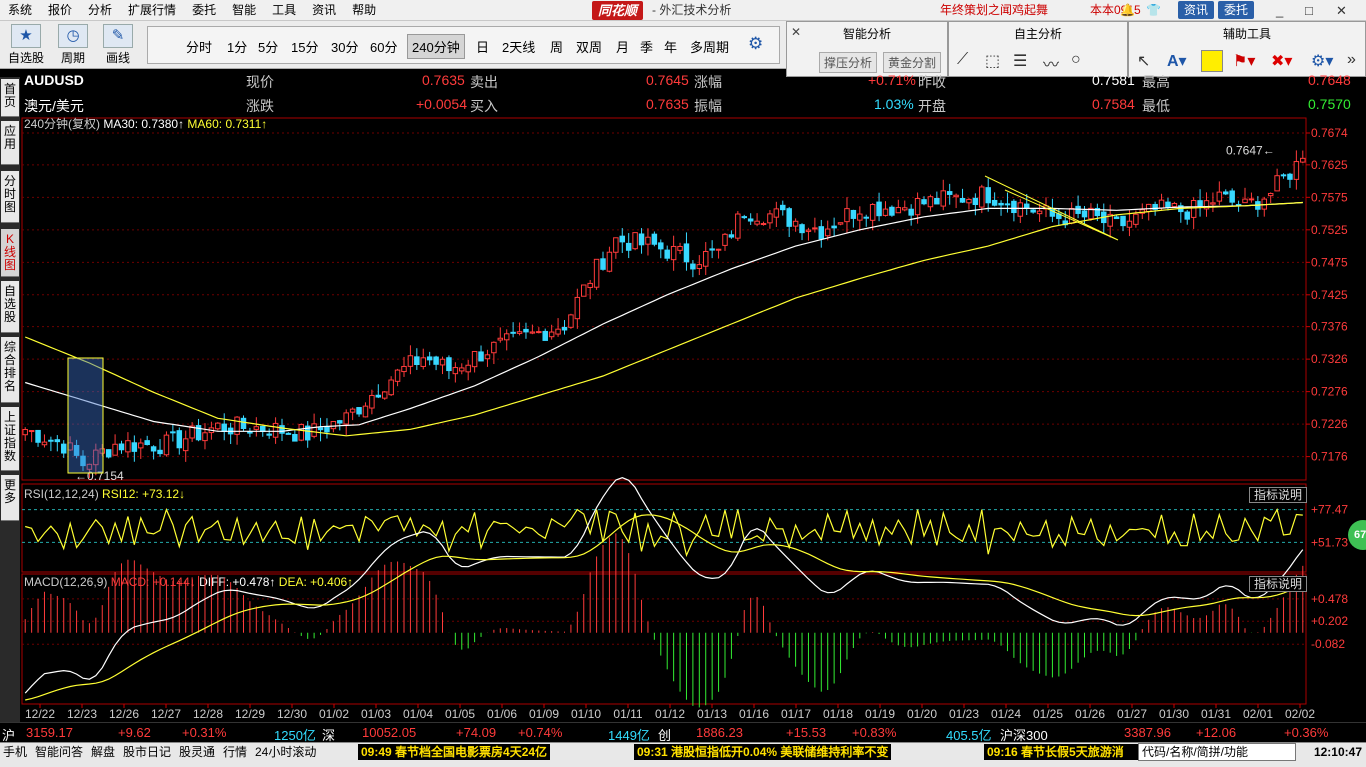 This screenshot has height=767, width=1366. I want to click on bottom-item-gulingtong: 股灵通, so click(197, 752).